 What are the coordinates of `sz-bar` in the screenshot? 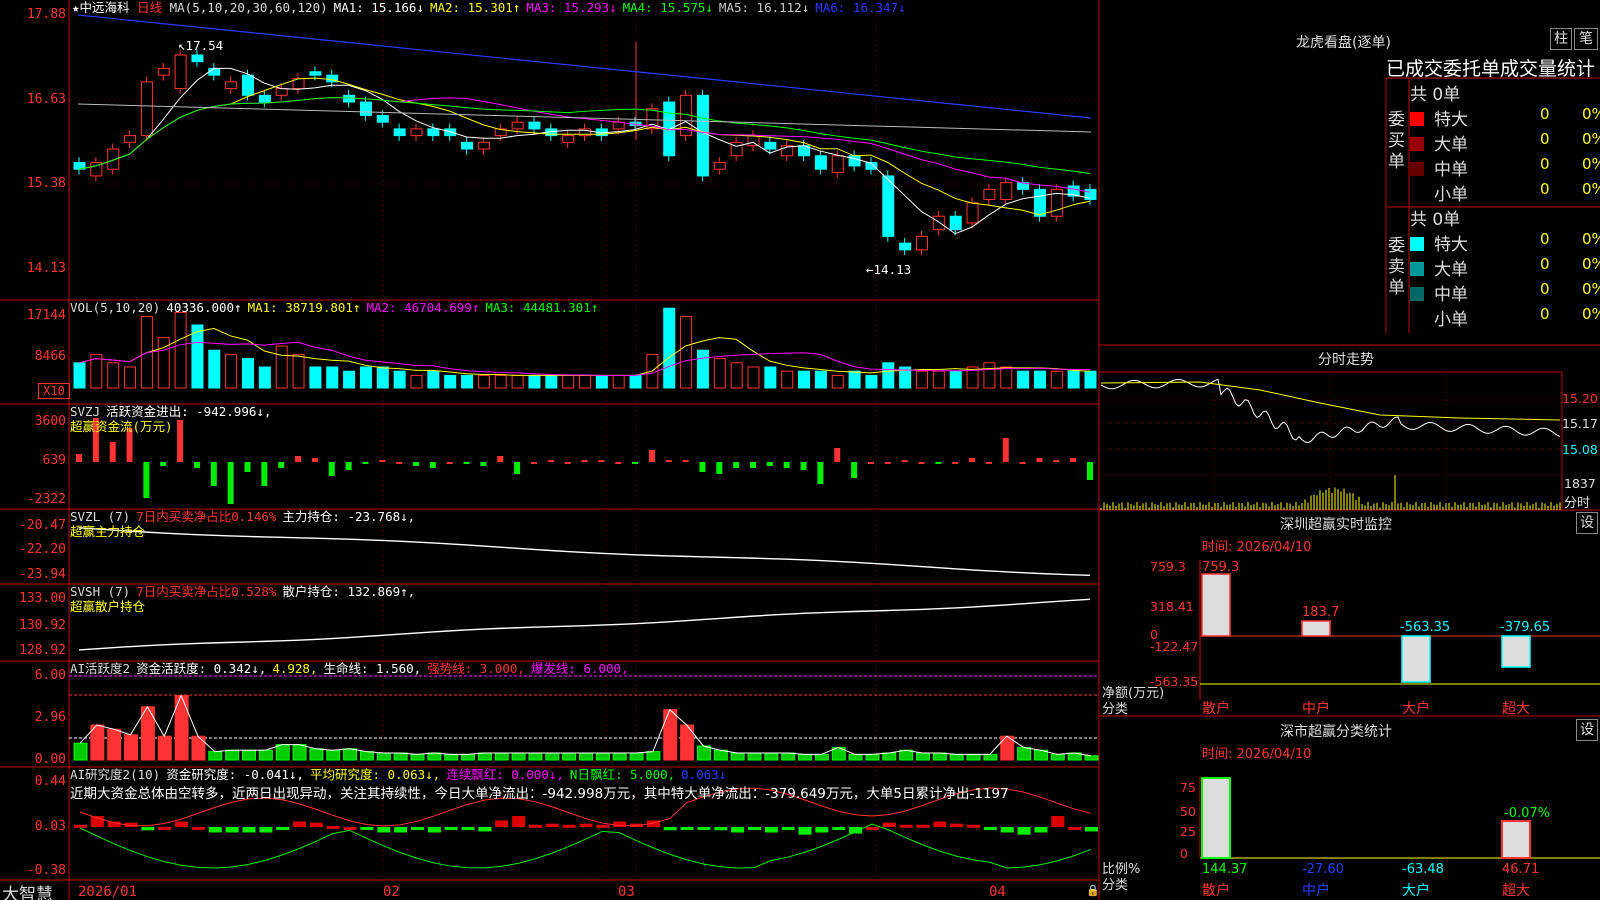 It's located at (1516, 651).